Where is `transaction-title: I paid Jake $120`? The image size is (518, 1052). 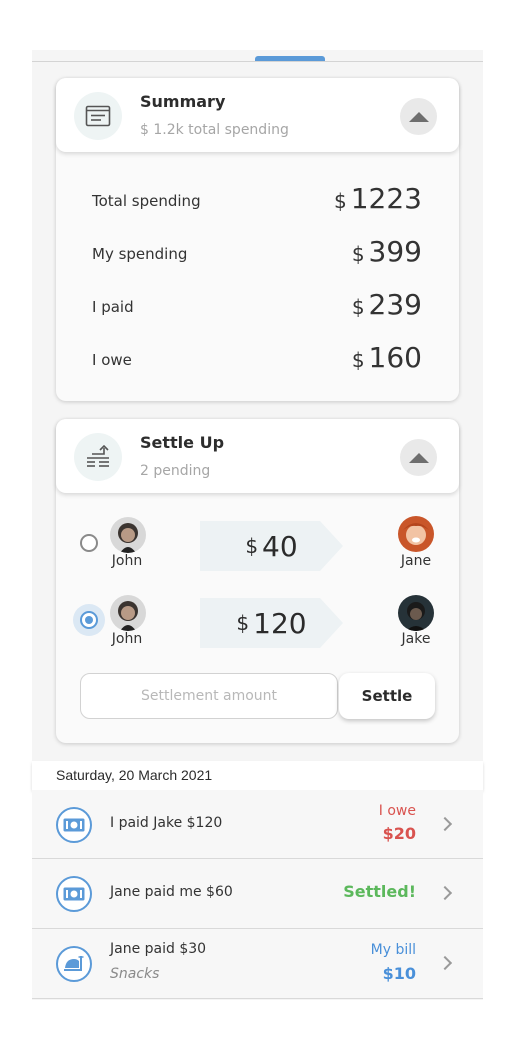 transaction-title: I paid Jake $120 is located at coordinates (166, 823).